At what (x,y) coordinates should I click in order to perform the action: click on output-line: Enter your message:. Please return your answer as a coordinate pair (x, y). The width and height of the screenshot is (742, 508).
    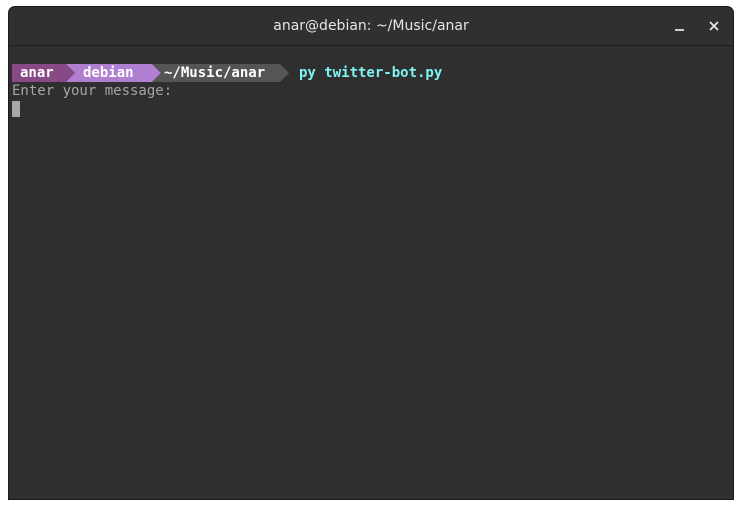
    Looking at the image, I should click on (92, 91).